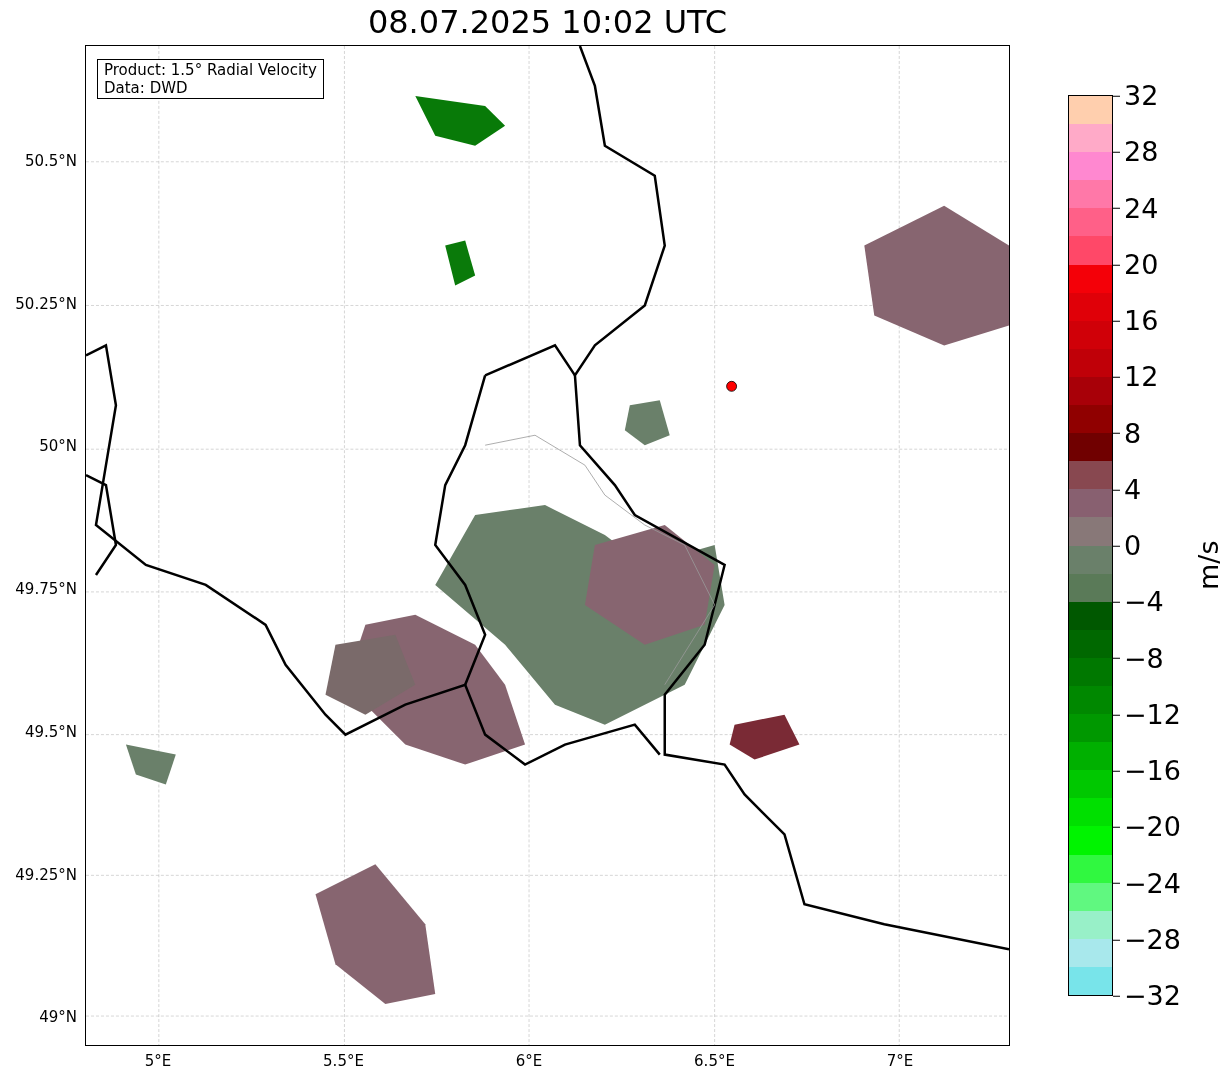 This screenshot has width=1225, height=1081. What do you see at coordinates (529, 1061) in the screenshot?
I see `longitude-label: 6°E` at bounding box center [529, 1061].